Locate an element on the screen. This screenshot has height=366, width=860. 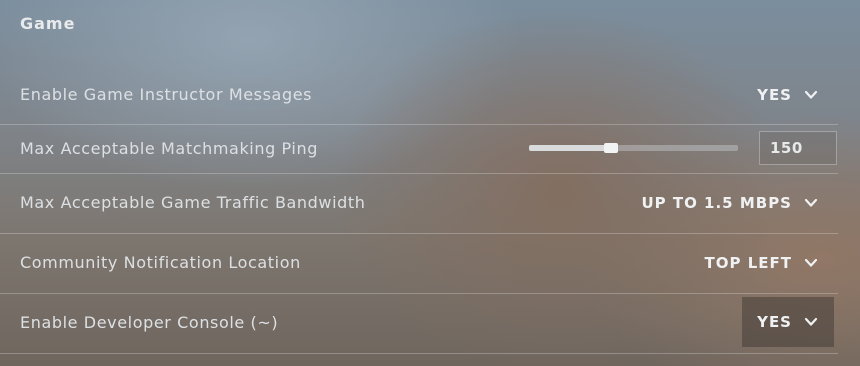
notification-location-dropdown: TOP LEFT is located at coordinates (763, 263).